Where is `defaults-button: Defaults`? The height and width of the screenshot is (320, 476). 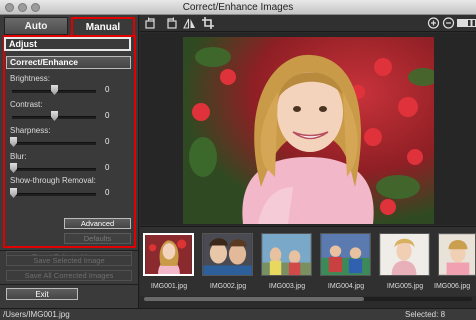 defaults-button: Defaults is located at coordinates (97, 238).